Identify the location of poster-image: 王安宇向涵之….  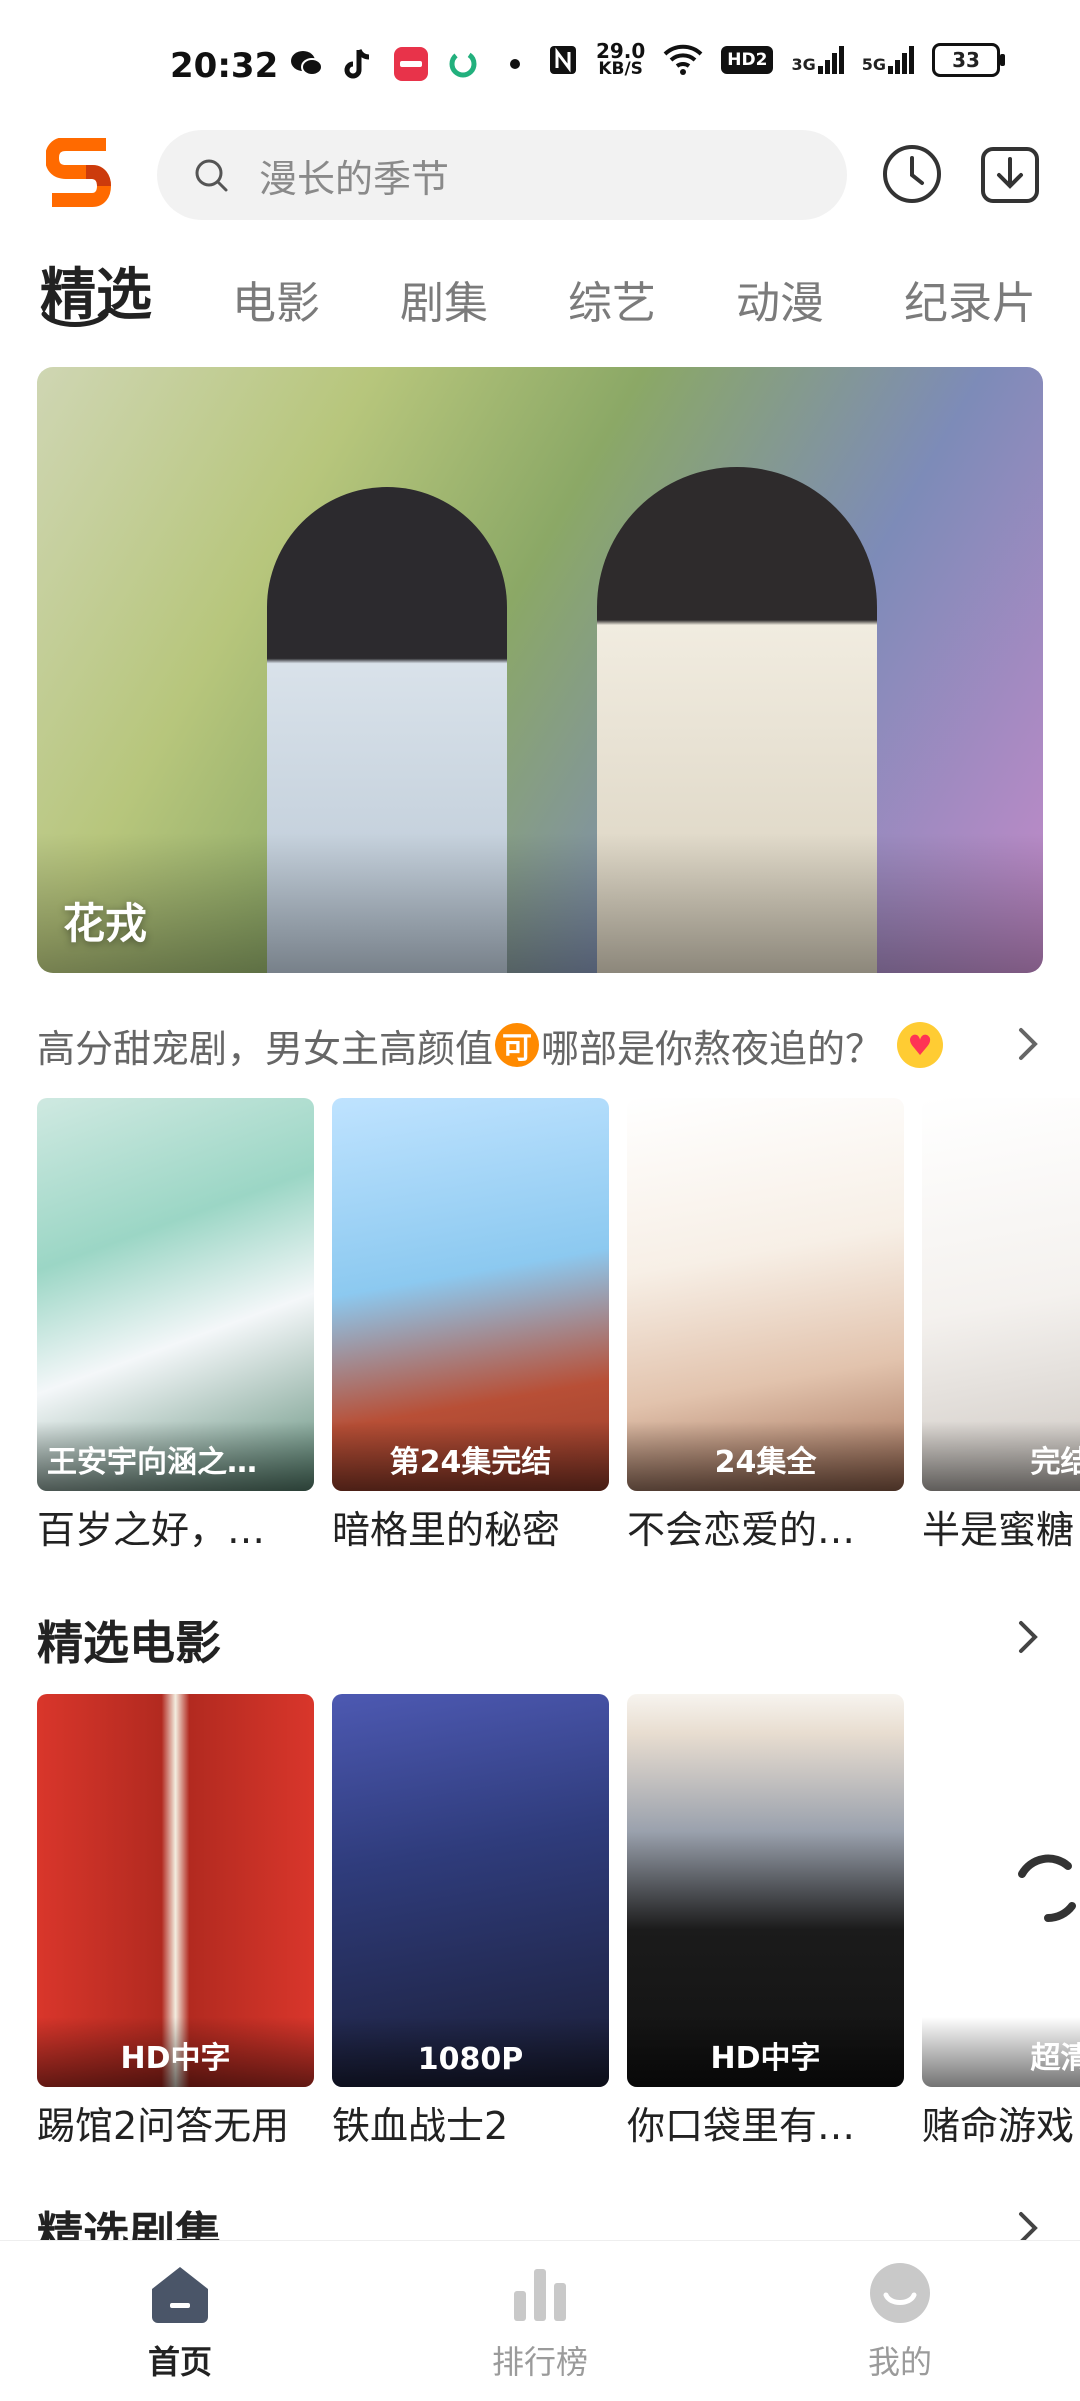
(175, 1294).